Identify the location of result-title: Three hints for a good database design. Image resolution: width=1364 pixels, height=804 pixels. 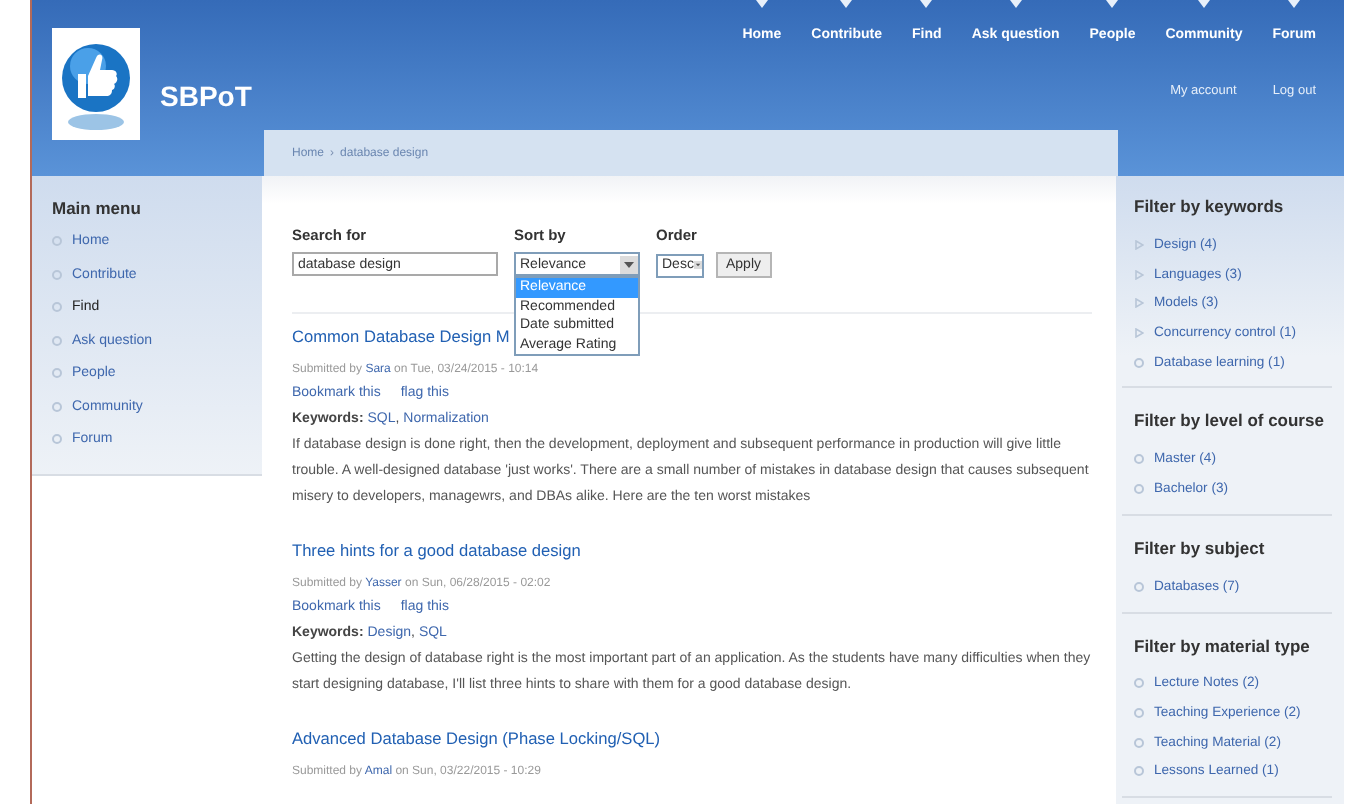
(436, 551).